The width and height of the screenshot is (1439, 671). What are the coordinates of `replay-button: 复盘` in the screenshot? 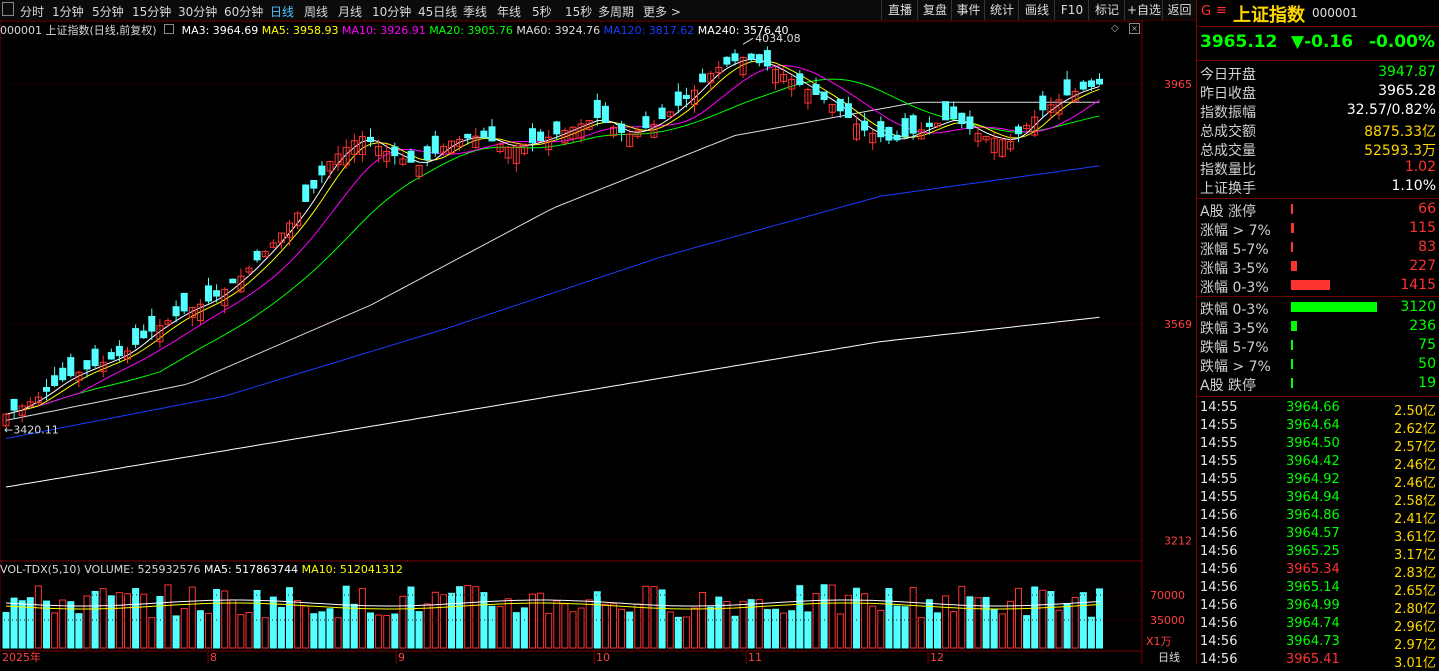 It's located at (934, 10).